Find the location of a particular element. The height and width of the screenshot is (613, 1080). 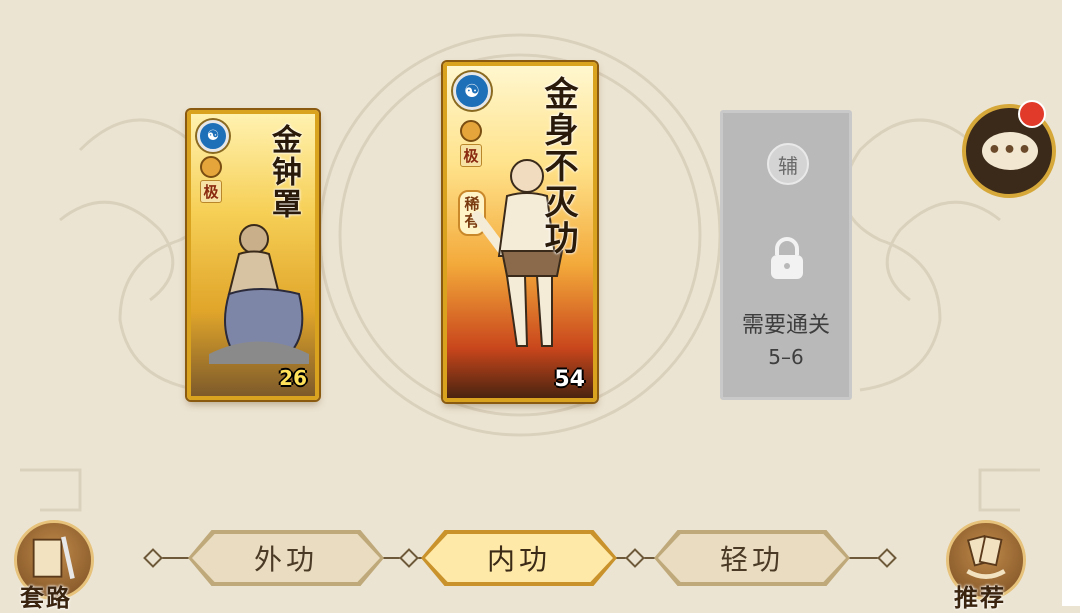

monk-figure-image is located at coordinates (259, 294).